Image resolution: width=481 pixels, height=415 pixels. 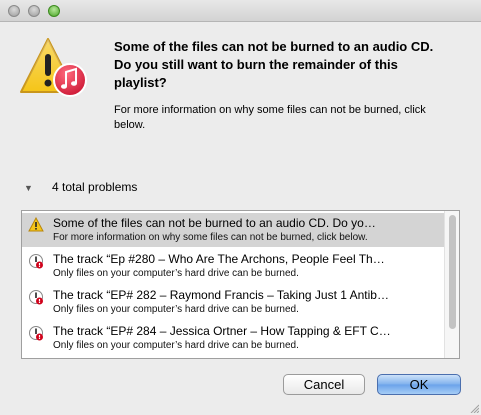 What do you see at coordinates (54, 11) in the screenshot?
I see `zoom-window-button` at bounding box center [54, 11].